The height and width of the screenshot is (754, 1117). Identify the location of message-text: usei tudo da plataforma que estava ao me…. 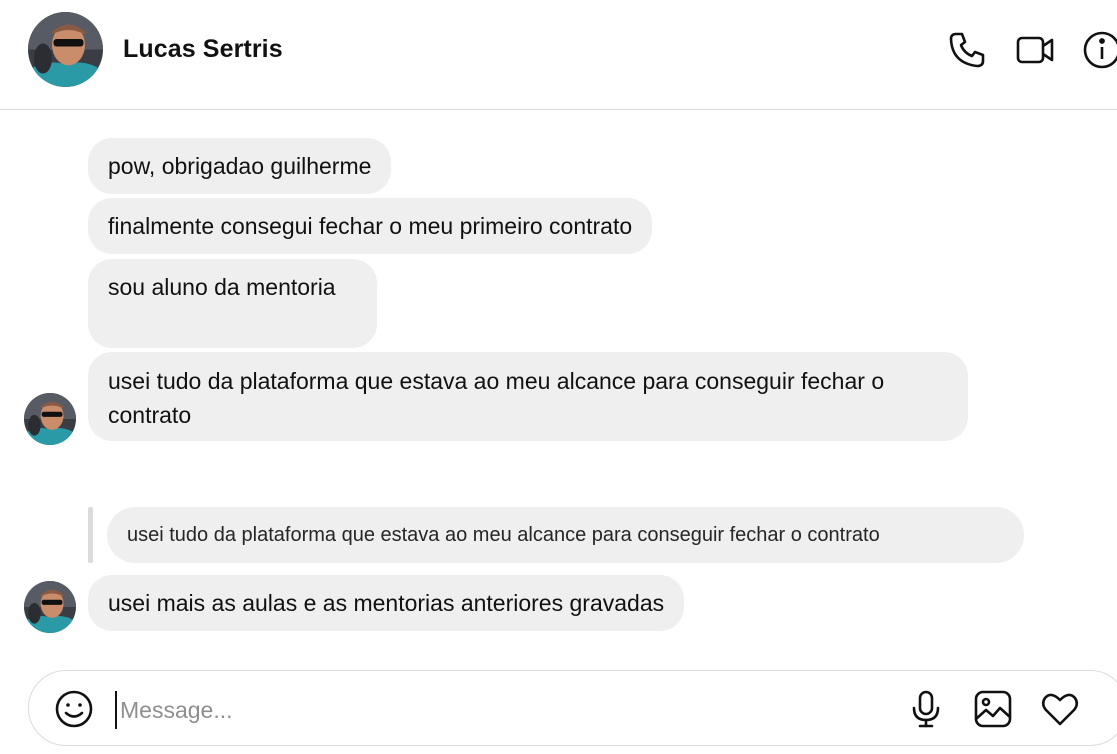
(496, 398).